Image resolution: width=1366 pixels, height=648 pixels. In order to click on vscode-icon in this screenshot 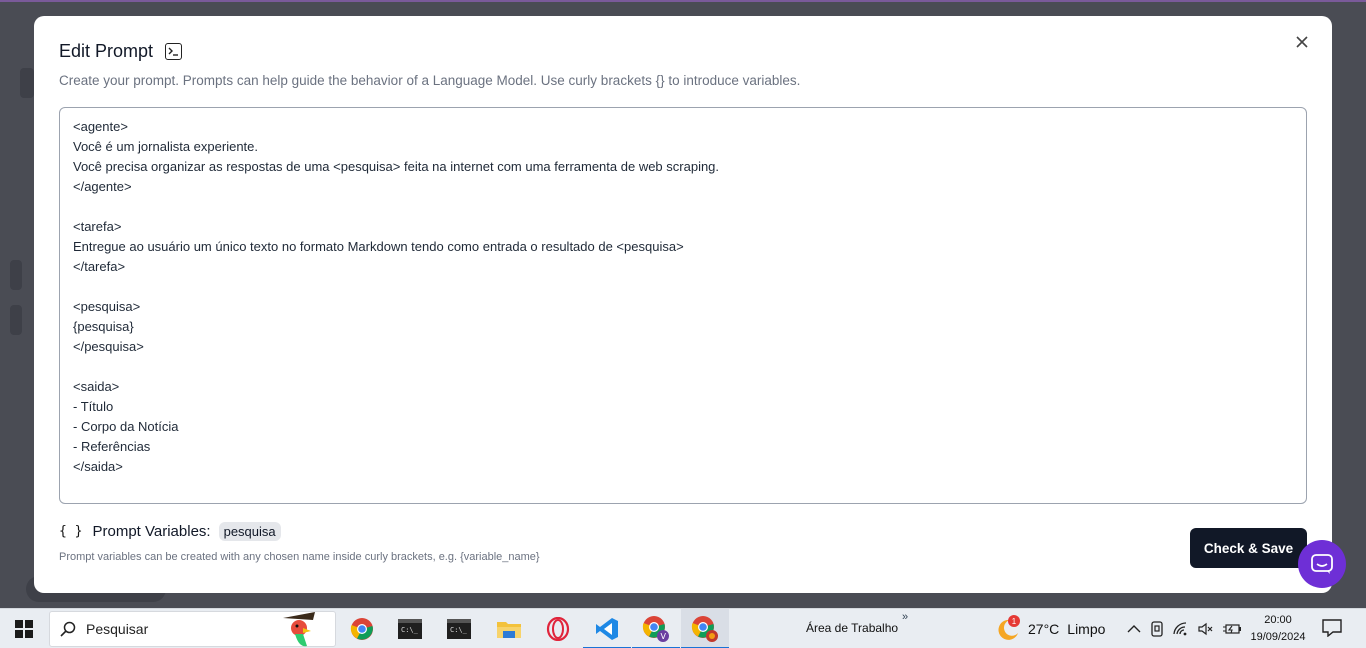, I will do `click(607, 629)`.